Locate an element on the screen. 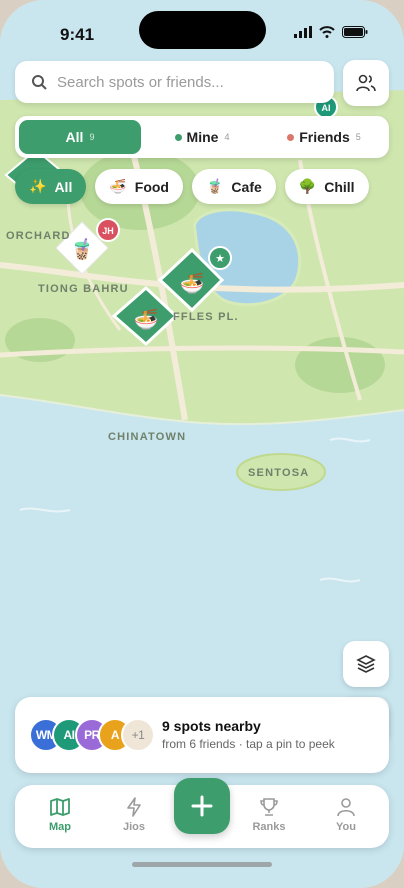 This screenshot has height=888, width=404. layers-button is located at coordinates (366, 664).